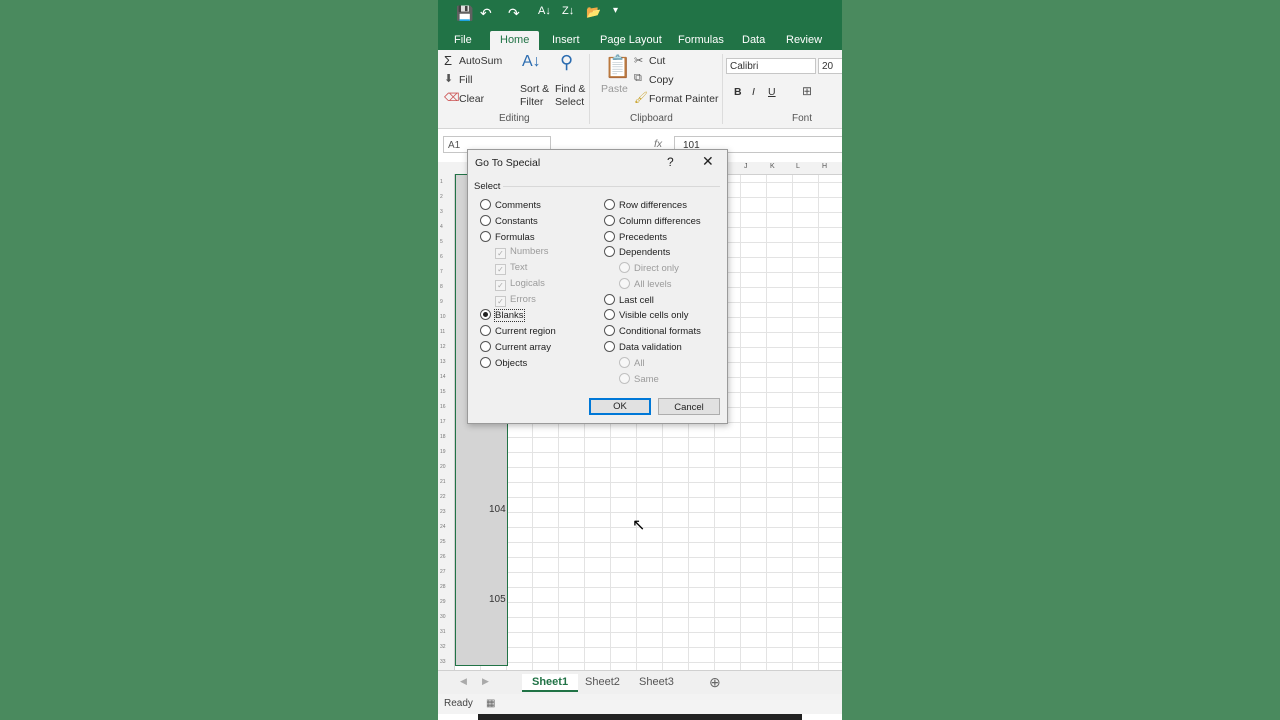 This screenshot has width=1280, height=720. I want to click on row-header: 14, so click(443, 377).